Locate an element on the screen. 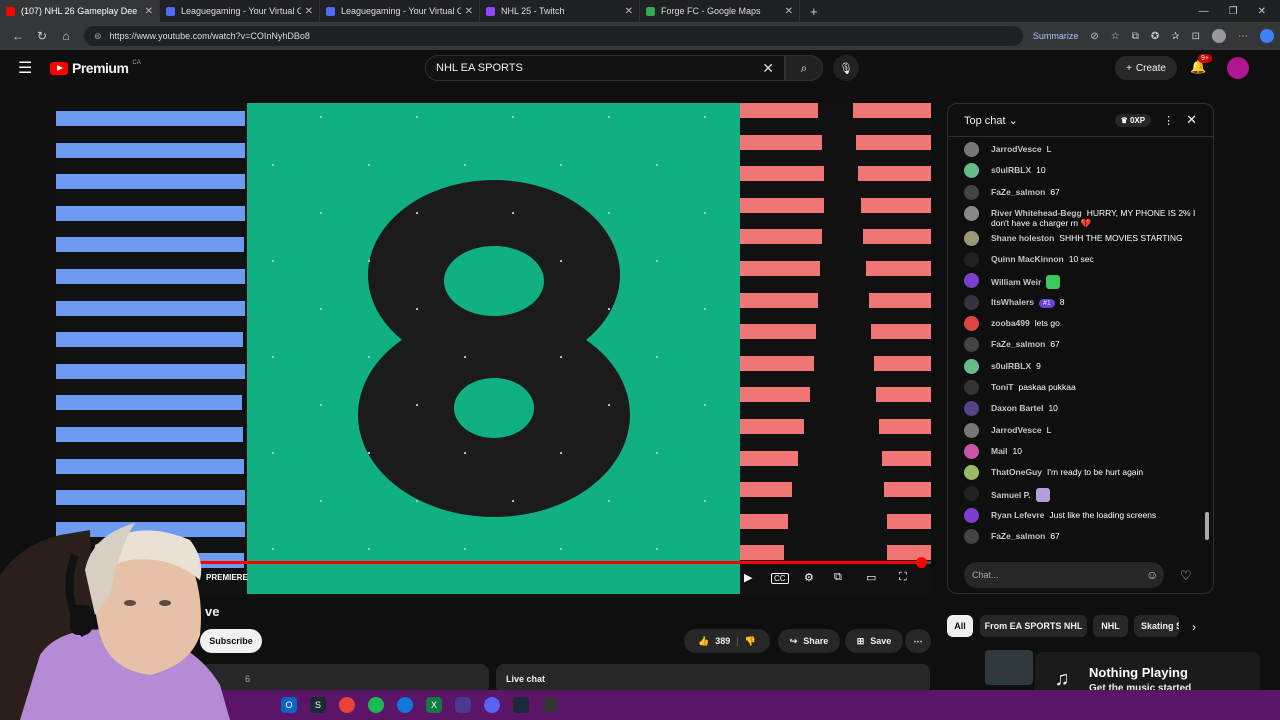 Image resolution: width=1280 pixels, height=720 pixels. tab-leaguegaming-2: Leaguegaming - Your Virtual Care ✕ is located at coordinates (400, 11).